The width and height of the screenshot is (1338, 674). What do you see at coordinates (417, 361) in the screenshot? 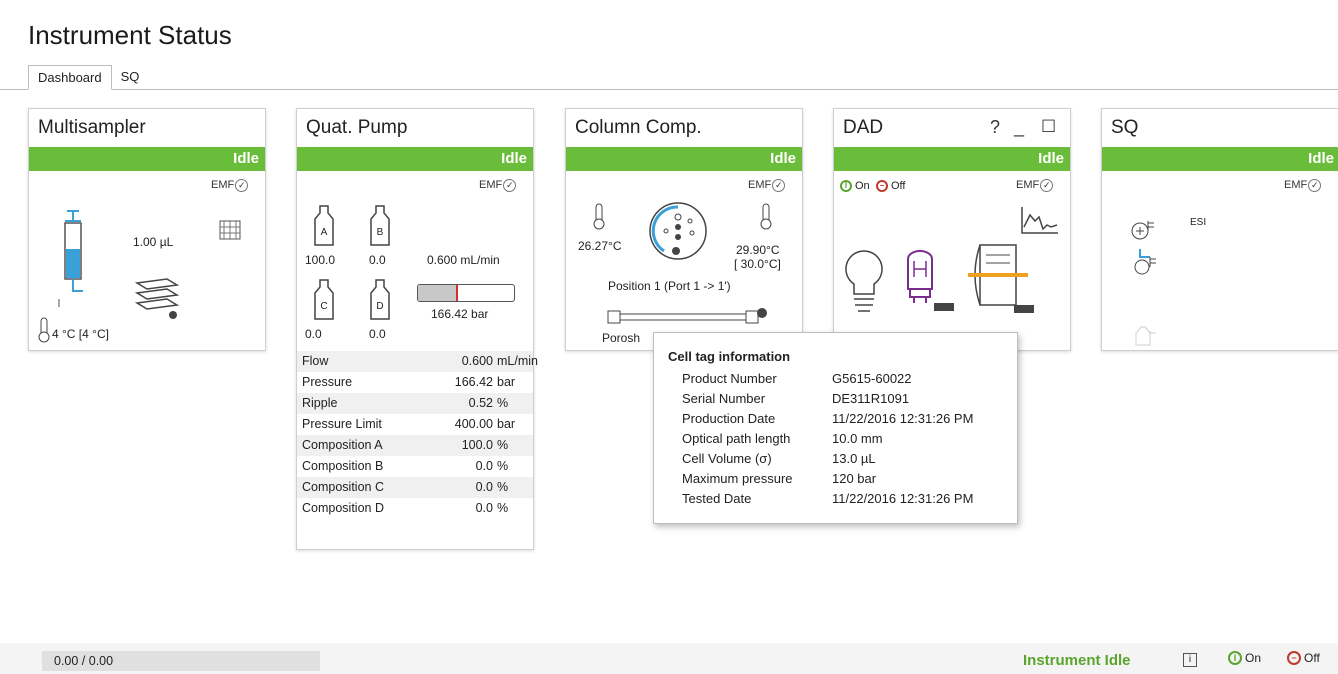
I see `table-row: Flow 0.600 mL/min` at bounding box center [417, 361].